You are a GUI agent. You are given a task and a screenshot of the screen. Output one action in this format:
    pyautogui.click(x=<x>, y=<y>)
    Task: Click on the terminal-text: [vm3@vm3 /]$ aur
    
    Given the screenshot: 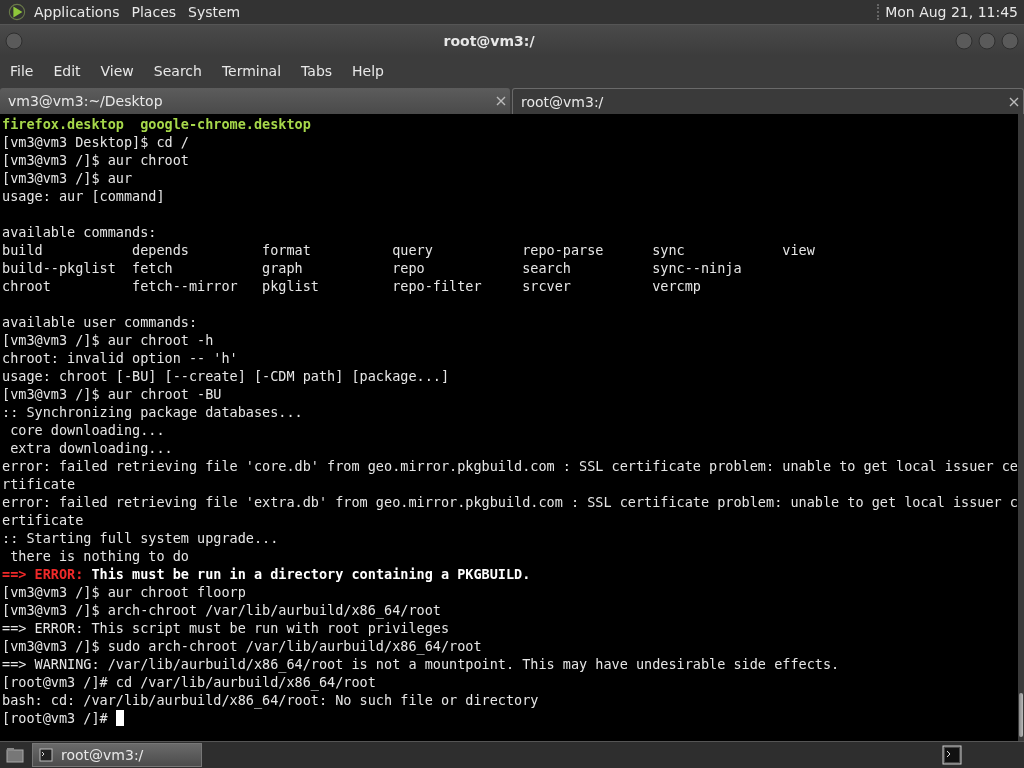 What is the action you would take?
    pyautogui.click(x=67, y=178)
    